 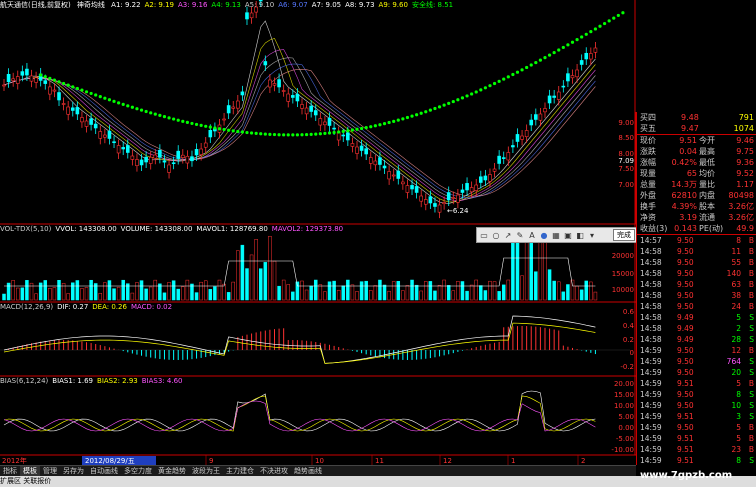 What do you see at coordinates (24, 381) in the screenshot?
I see `bias-item: BIAS(6,12,24)` at bounding box center [24, 381].